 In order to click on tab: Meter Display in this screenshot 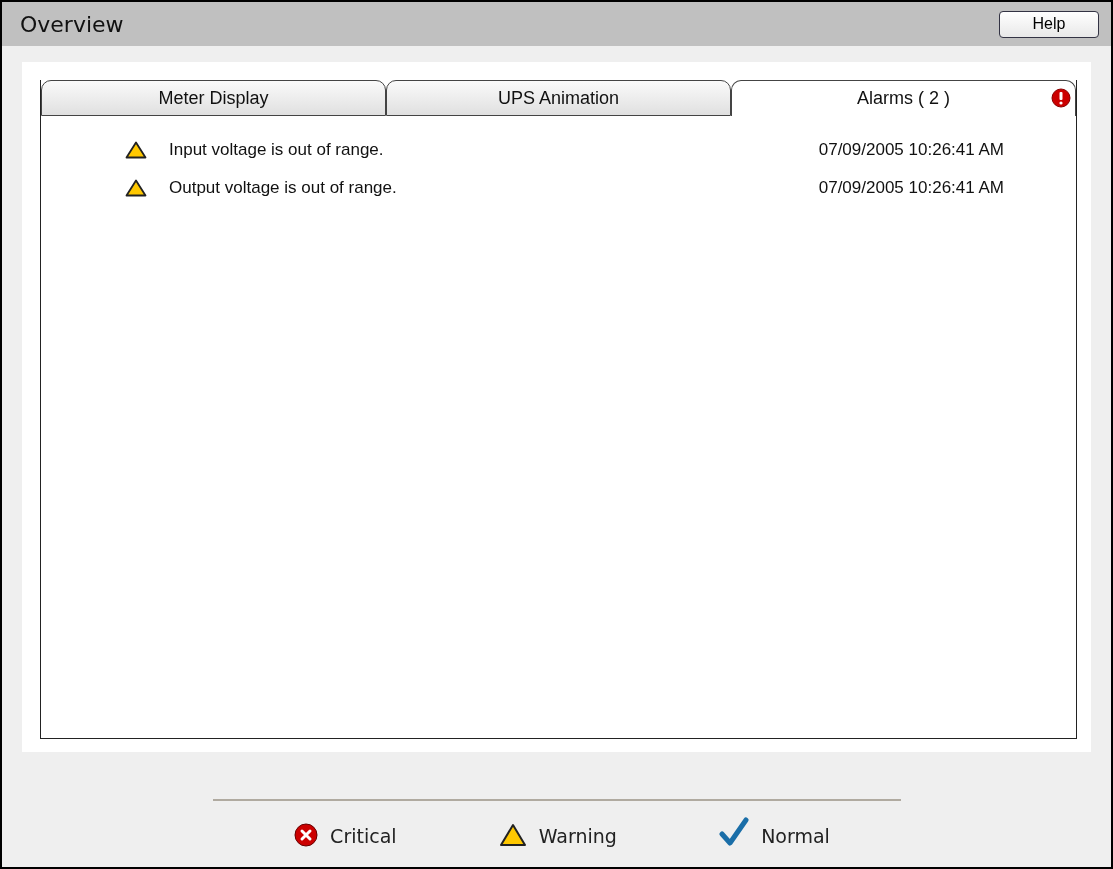, I will do `click(213, 98)`.